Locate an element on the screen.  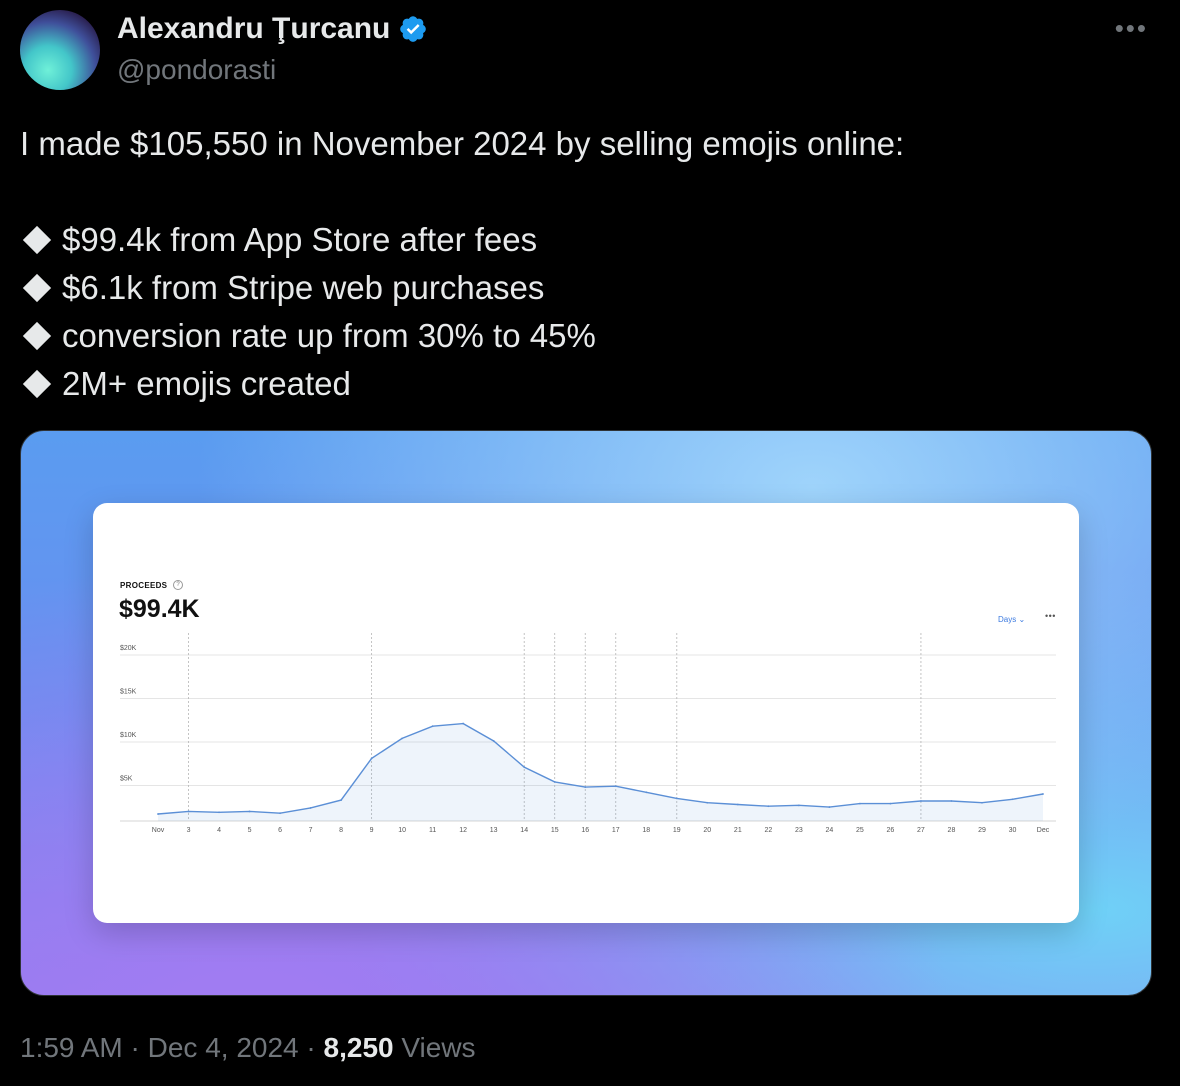
x-tick-label: 12 is located at coordinates (463, 830).